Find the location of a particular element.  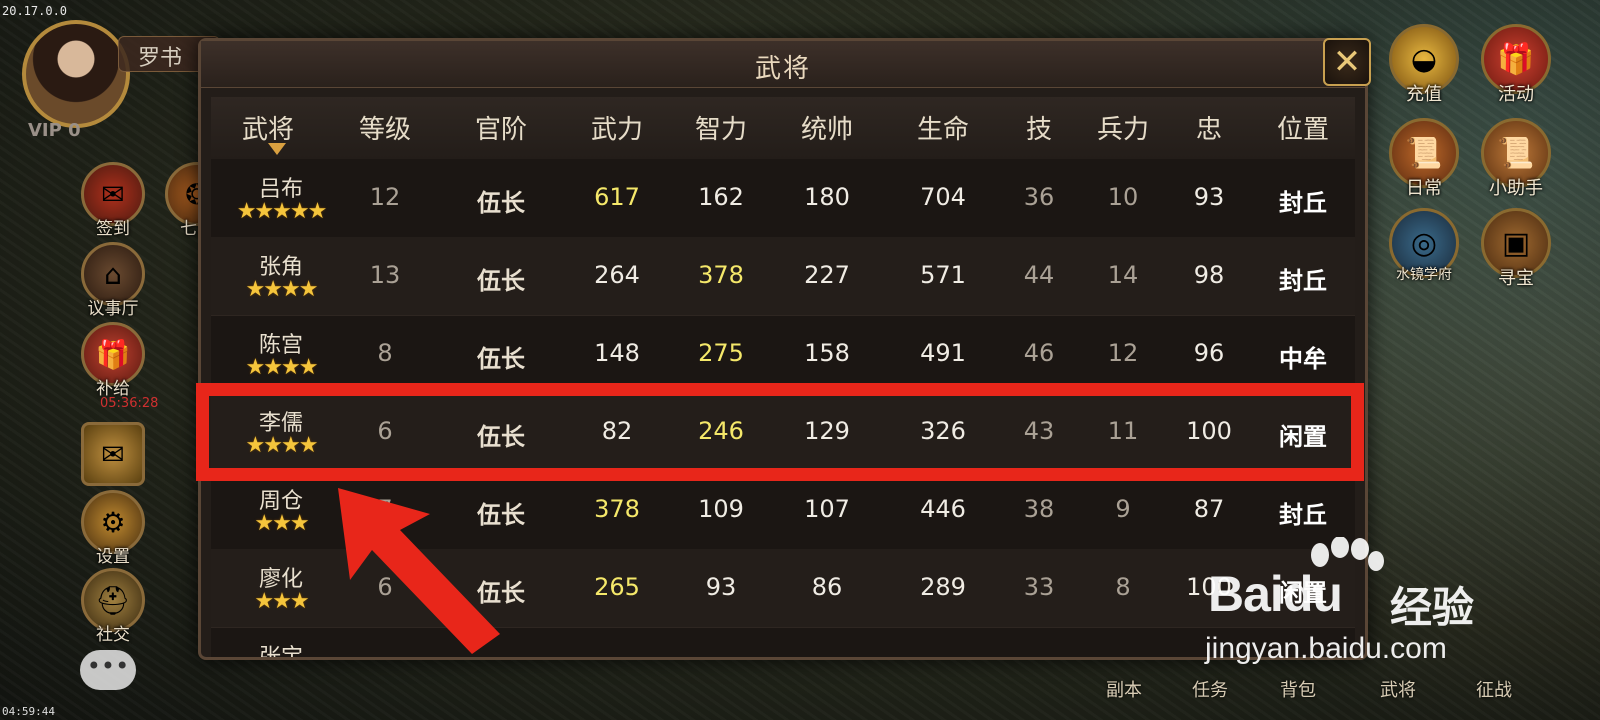

baidu-logo: Baidu is located at coordinates (1275, 594).